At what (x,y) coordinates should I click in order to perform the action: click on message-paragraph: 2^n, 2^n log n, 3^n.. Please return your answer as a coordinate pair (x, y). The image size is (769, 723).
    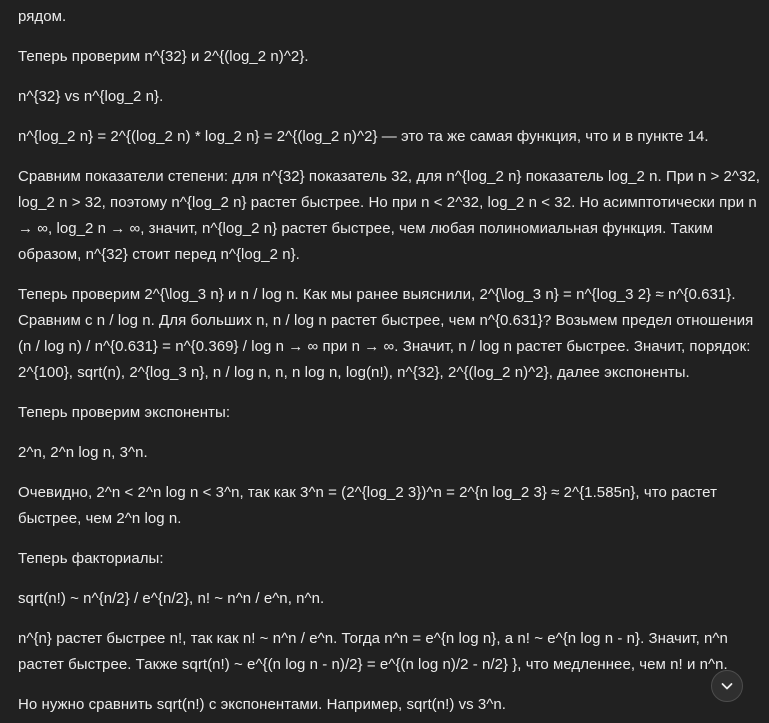
    Looking at the image, I should click on (83, 452).